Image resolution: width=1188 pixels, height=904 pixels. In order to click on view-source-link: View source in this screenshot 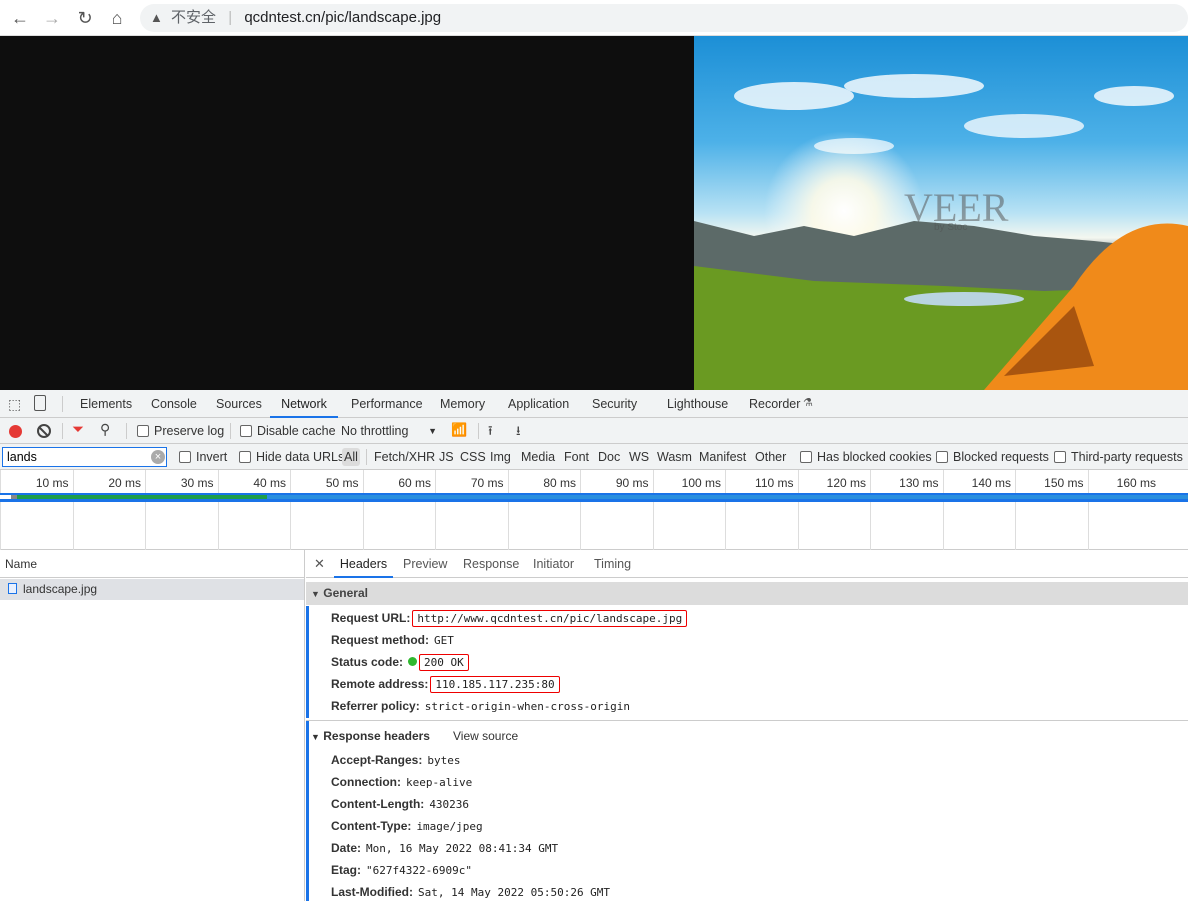, I will do `click(485, 736)`.